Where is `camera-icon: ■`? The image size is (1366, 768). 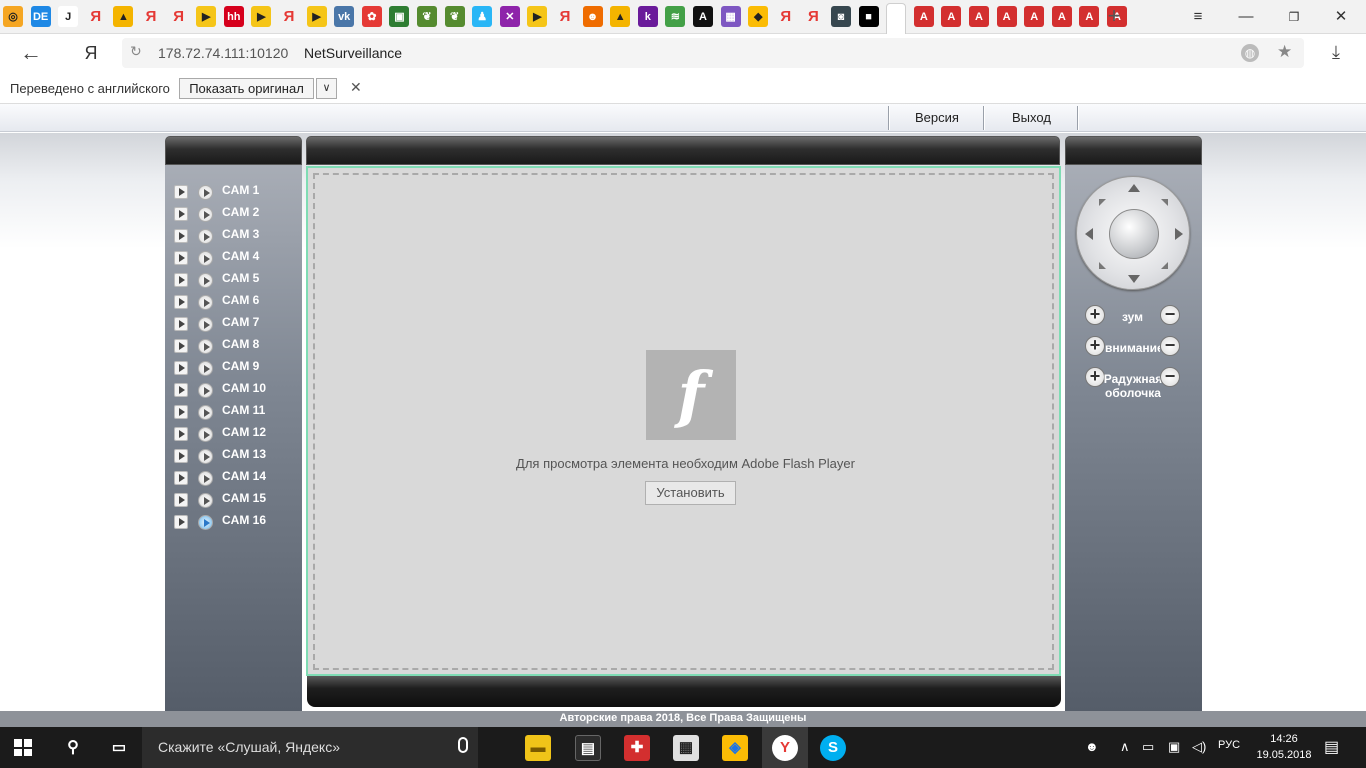 camera-icon: ■ is located at coordinates (868, 16).